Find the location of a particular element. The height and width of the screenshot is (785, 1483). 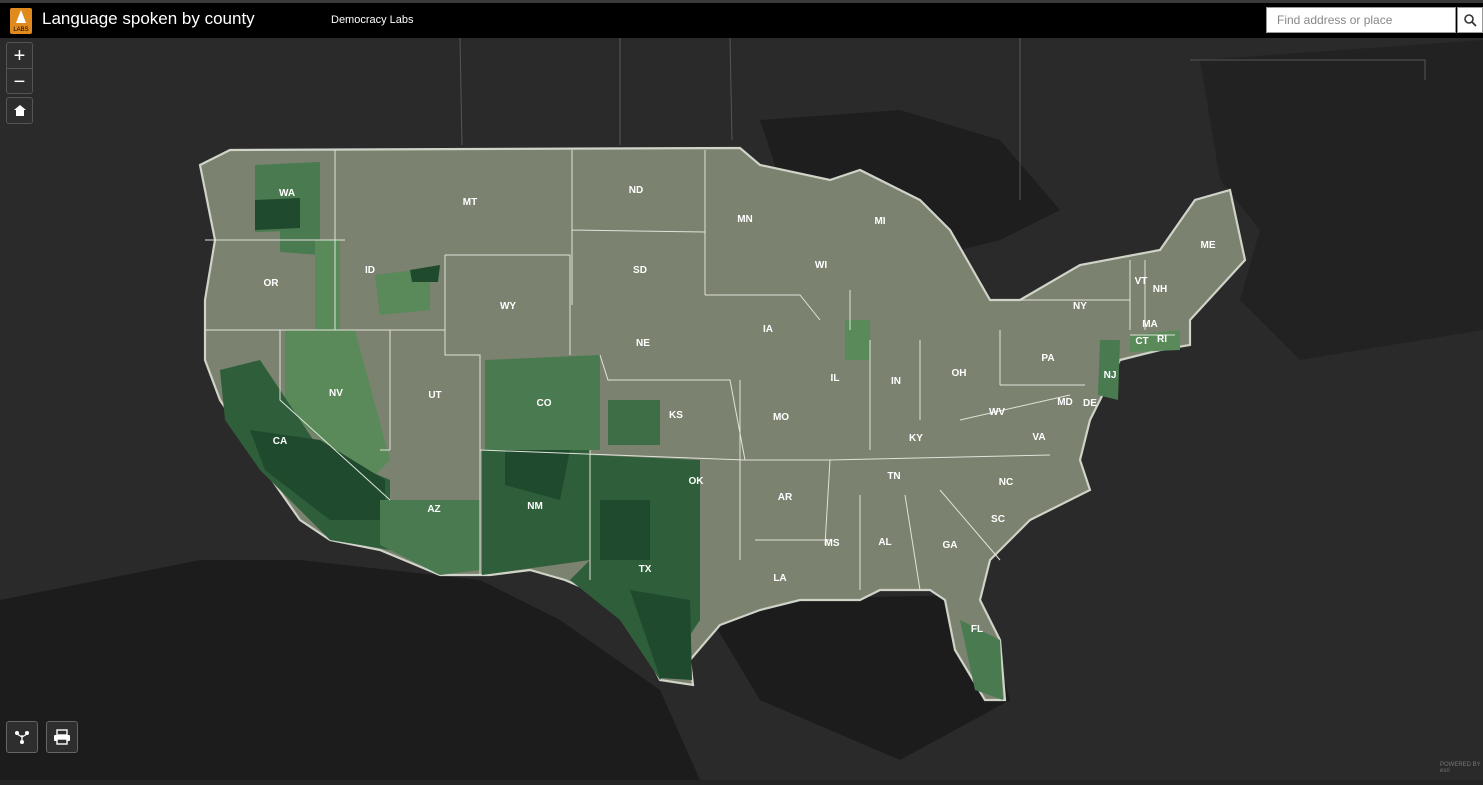

state-label-wv: WV is located at coordinates (997, 412).